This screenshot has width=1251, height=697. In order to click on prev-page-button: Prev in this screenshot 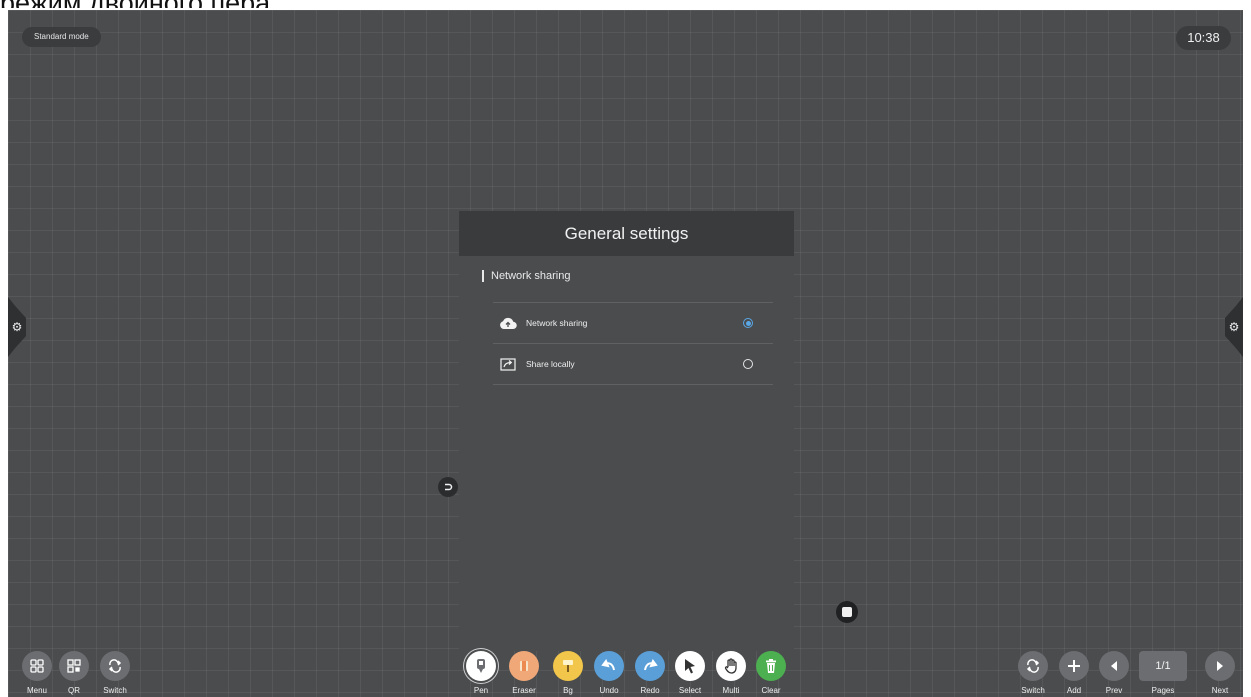, I will do `click(1114, 673)`.